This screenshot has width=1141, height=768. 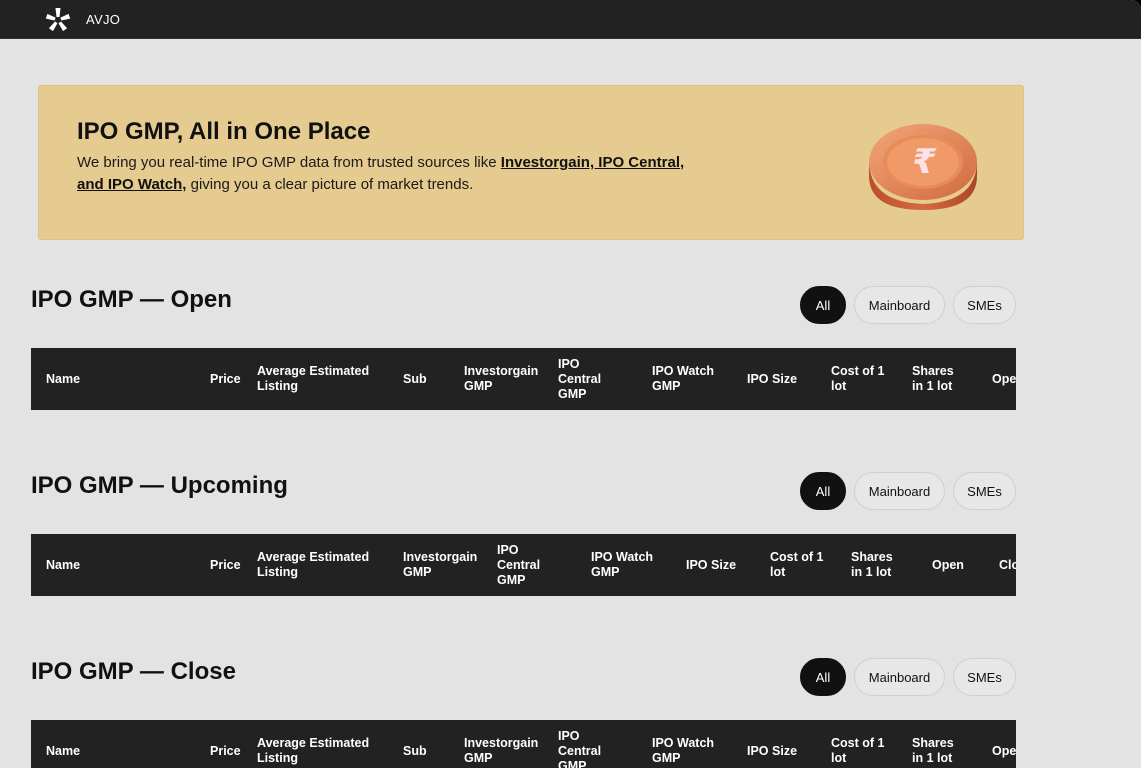 I want to click on avjo-logo-icon, so click(x=58, y=20).